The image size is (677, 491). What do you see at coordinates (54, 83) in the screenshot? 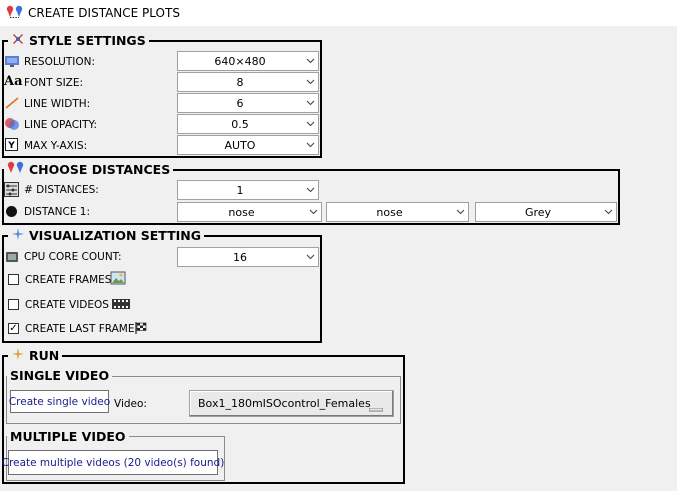
I see `font-size-label: FONT SIZE:` at bounding box center [54, 83].